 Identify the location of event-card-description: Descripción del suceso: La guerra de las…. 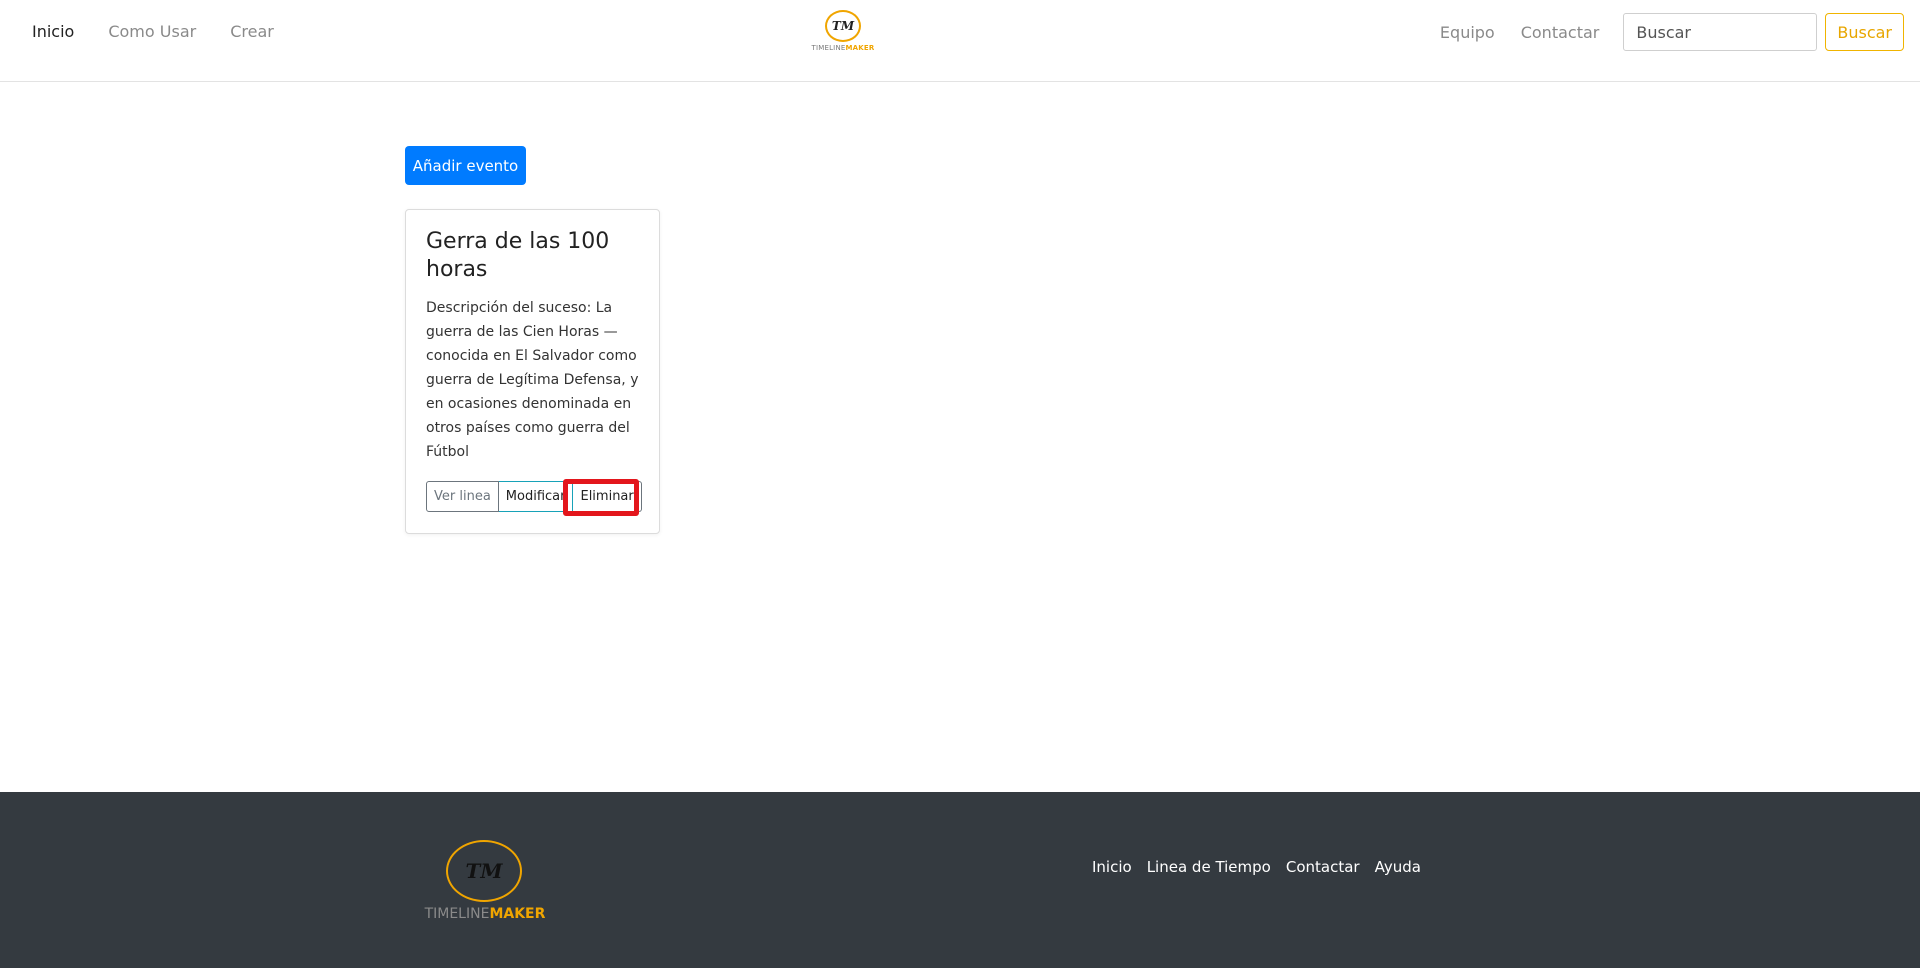
(532, 380).